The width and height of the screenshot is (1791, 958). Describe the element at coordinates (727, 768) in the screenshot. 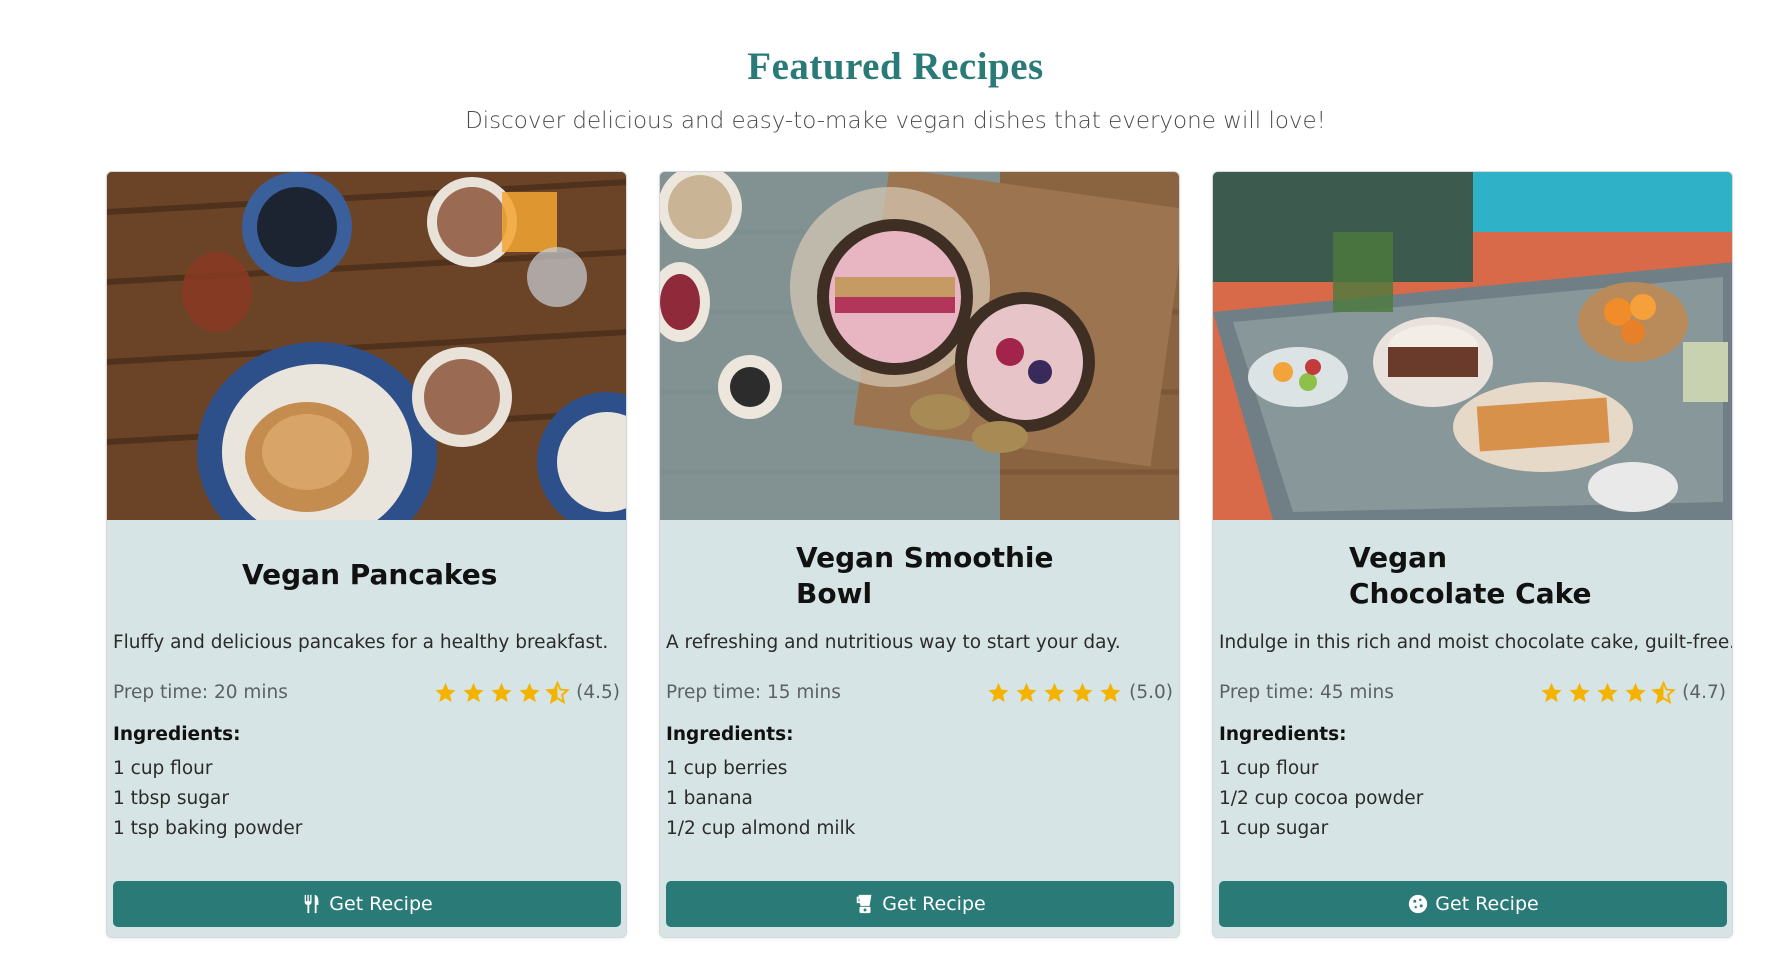

I see `ingredient-item: 1 cup berries` at that location.